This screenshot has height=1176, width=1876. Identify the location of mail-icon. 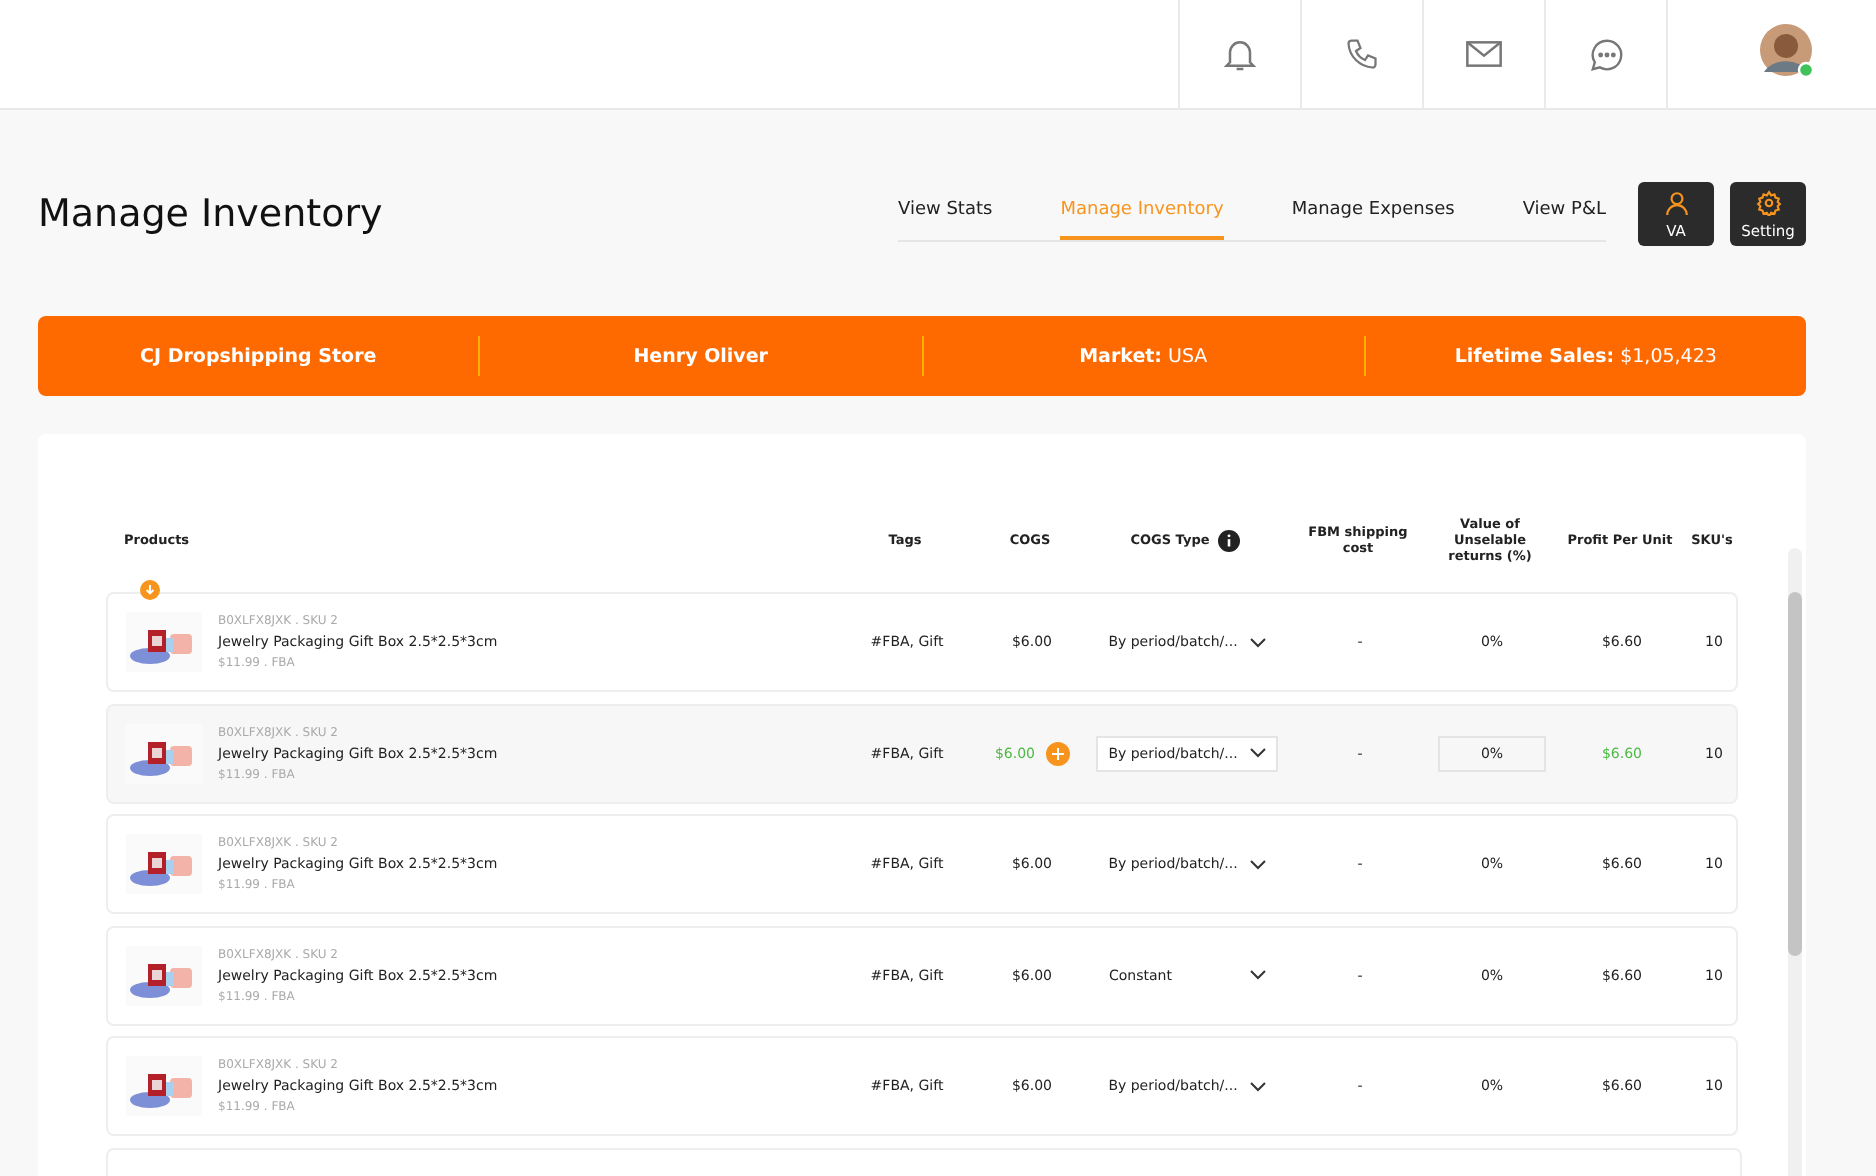
(1484, 54).